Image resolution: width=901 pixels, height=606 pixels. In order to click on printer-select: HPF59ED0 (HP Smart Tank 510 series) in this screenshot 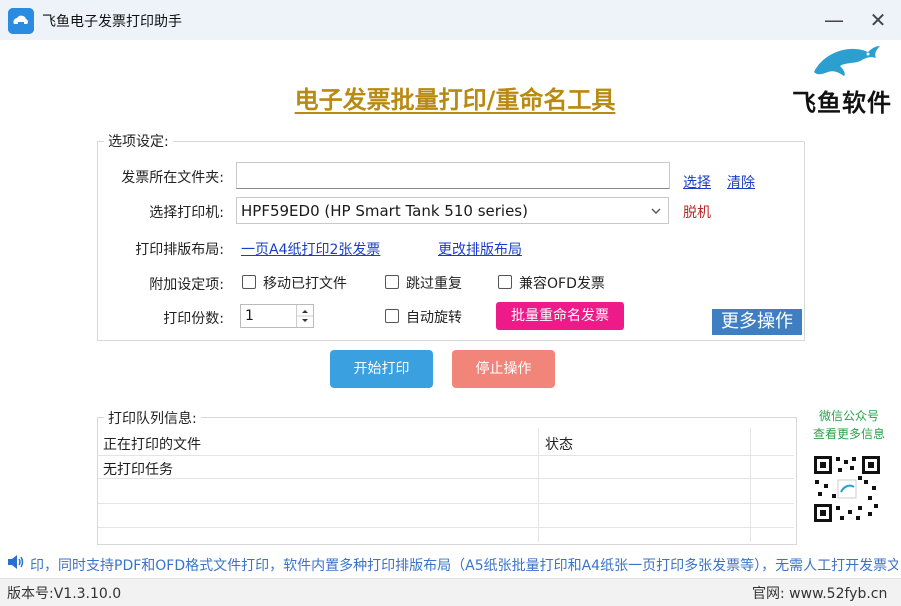, I will do `click(452, 210)`.